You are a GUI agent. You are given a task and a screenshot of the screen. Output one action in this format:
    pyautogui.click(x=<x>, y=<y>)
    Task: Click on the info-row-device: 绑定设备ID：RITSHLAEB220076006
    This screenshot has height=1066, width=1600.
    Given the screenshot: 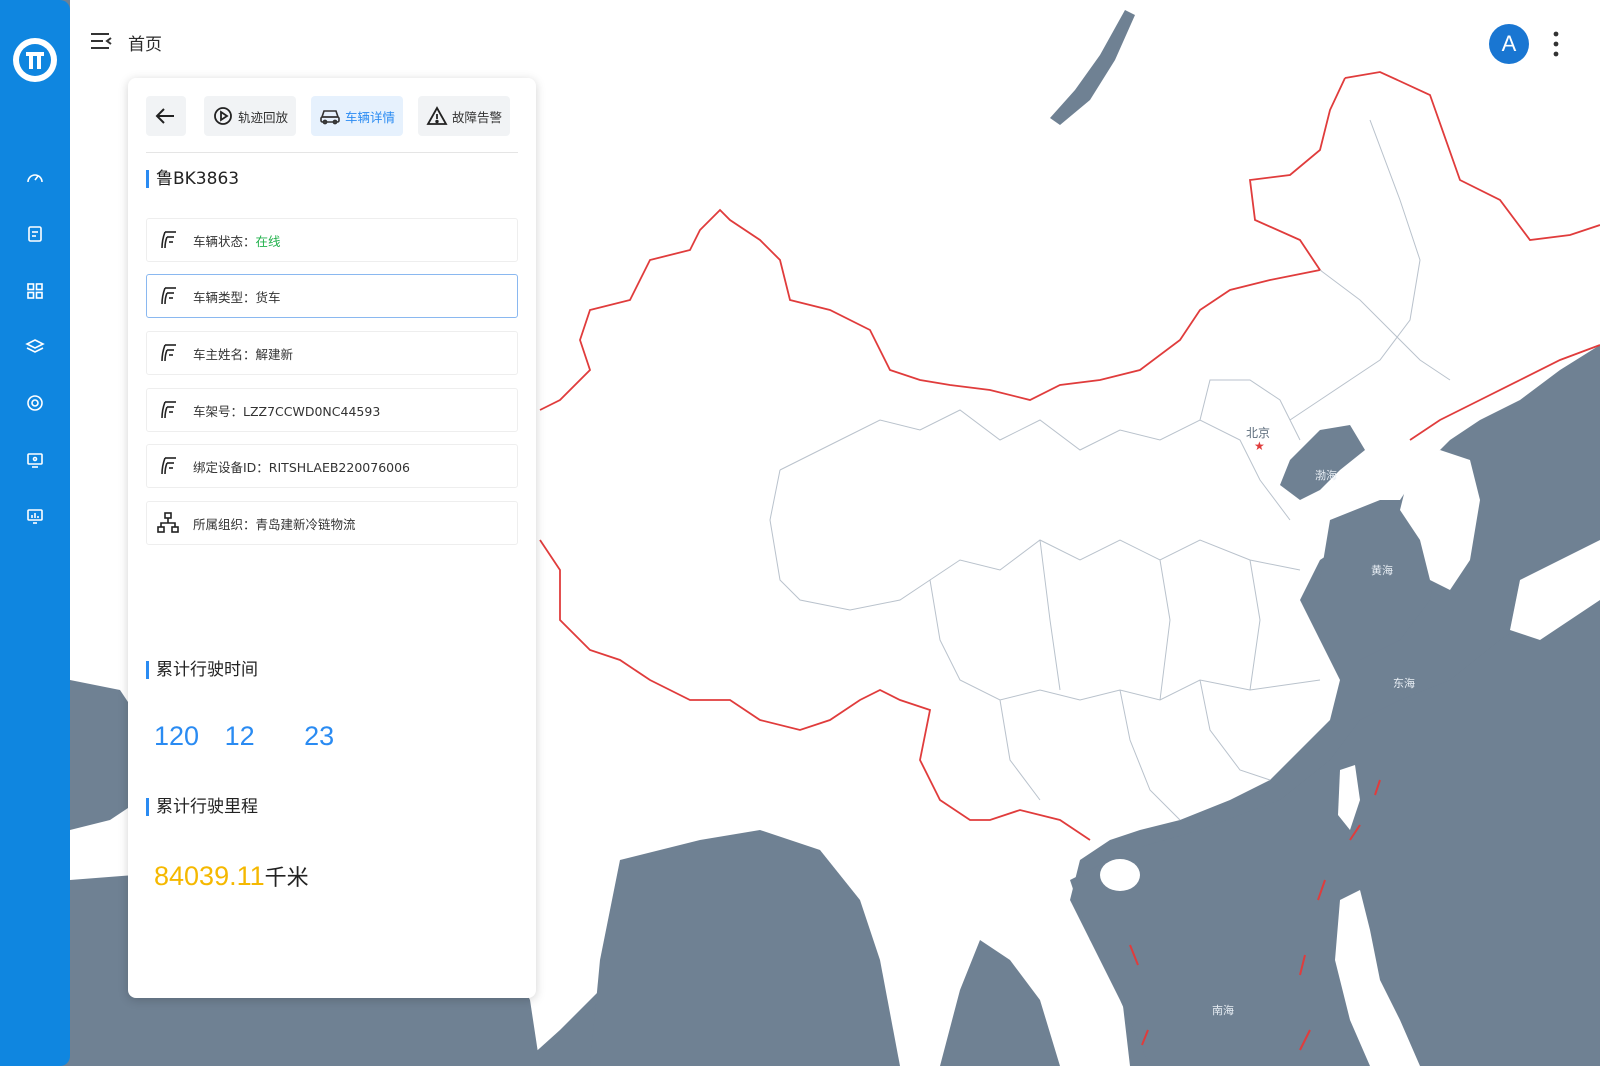 What is the action you would take?
    pyautogui.click(x=332, y=466)
    